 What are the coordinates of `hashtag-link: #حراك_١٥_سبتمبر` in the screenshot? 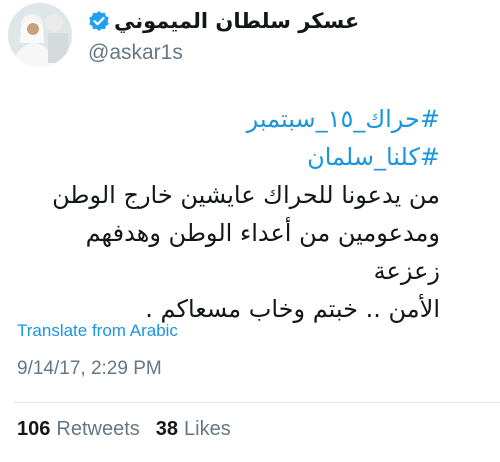 It's located at (230, 119).